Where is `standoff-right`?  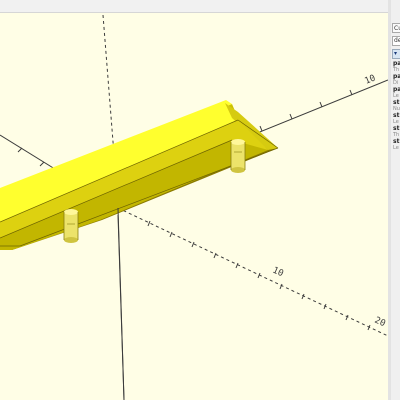
standoff-right is located at coordinates (238, 156).